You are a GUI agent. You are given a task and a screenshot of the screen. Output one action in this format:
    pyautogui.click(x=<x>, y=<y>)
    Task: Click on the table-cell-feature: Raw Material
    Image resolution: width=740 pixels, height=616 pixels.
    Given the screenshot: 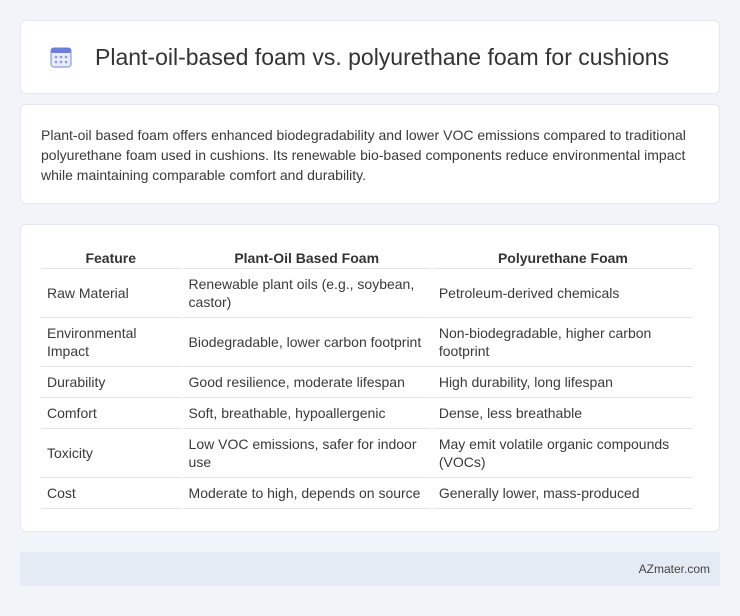 What is the action you would take?
    pyautogui.click(x=111, y=293)
    